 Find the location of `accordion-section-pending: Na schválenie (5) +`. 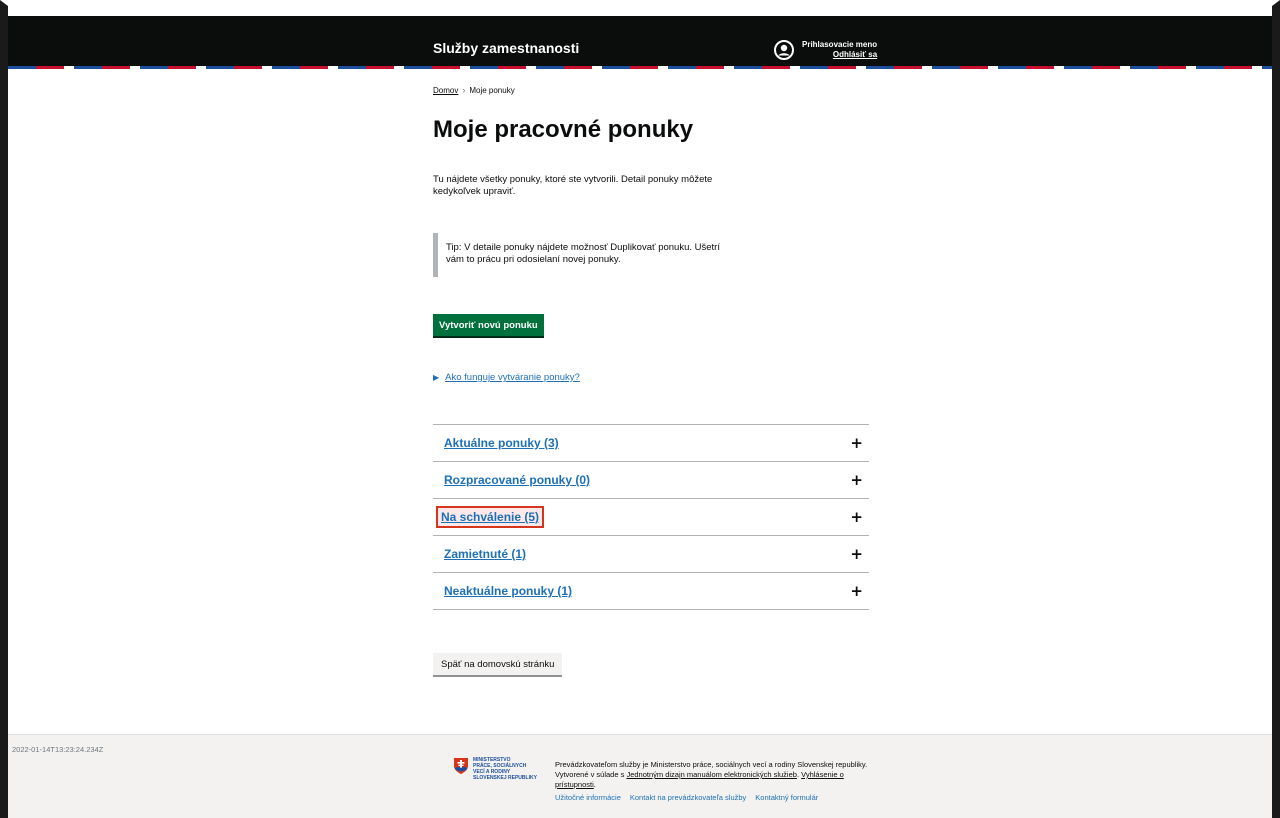

accordion-section-pending: Na schválenie (5) + is located at coordinates (651, 517).